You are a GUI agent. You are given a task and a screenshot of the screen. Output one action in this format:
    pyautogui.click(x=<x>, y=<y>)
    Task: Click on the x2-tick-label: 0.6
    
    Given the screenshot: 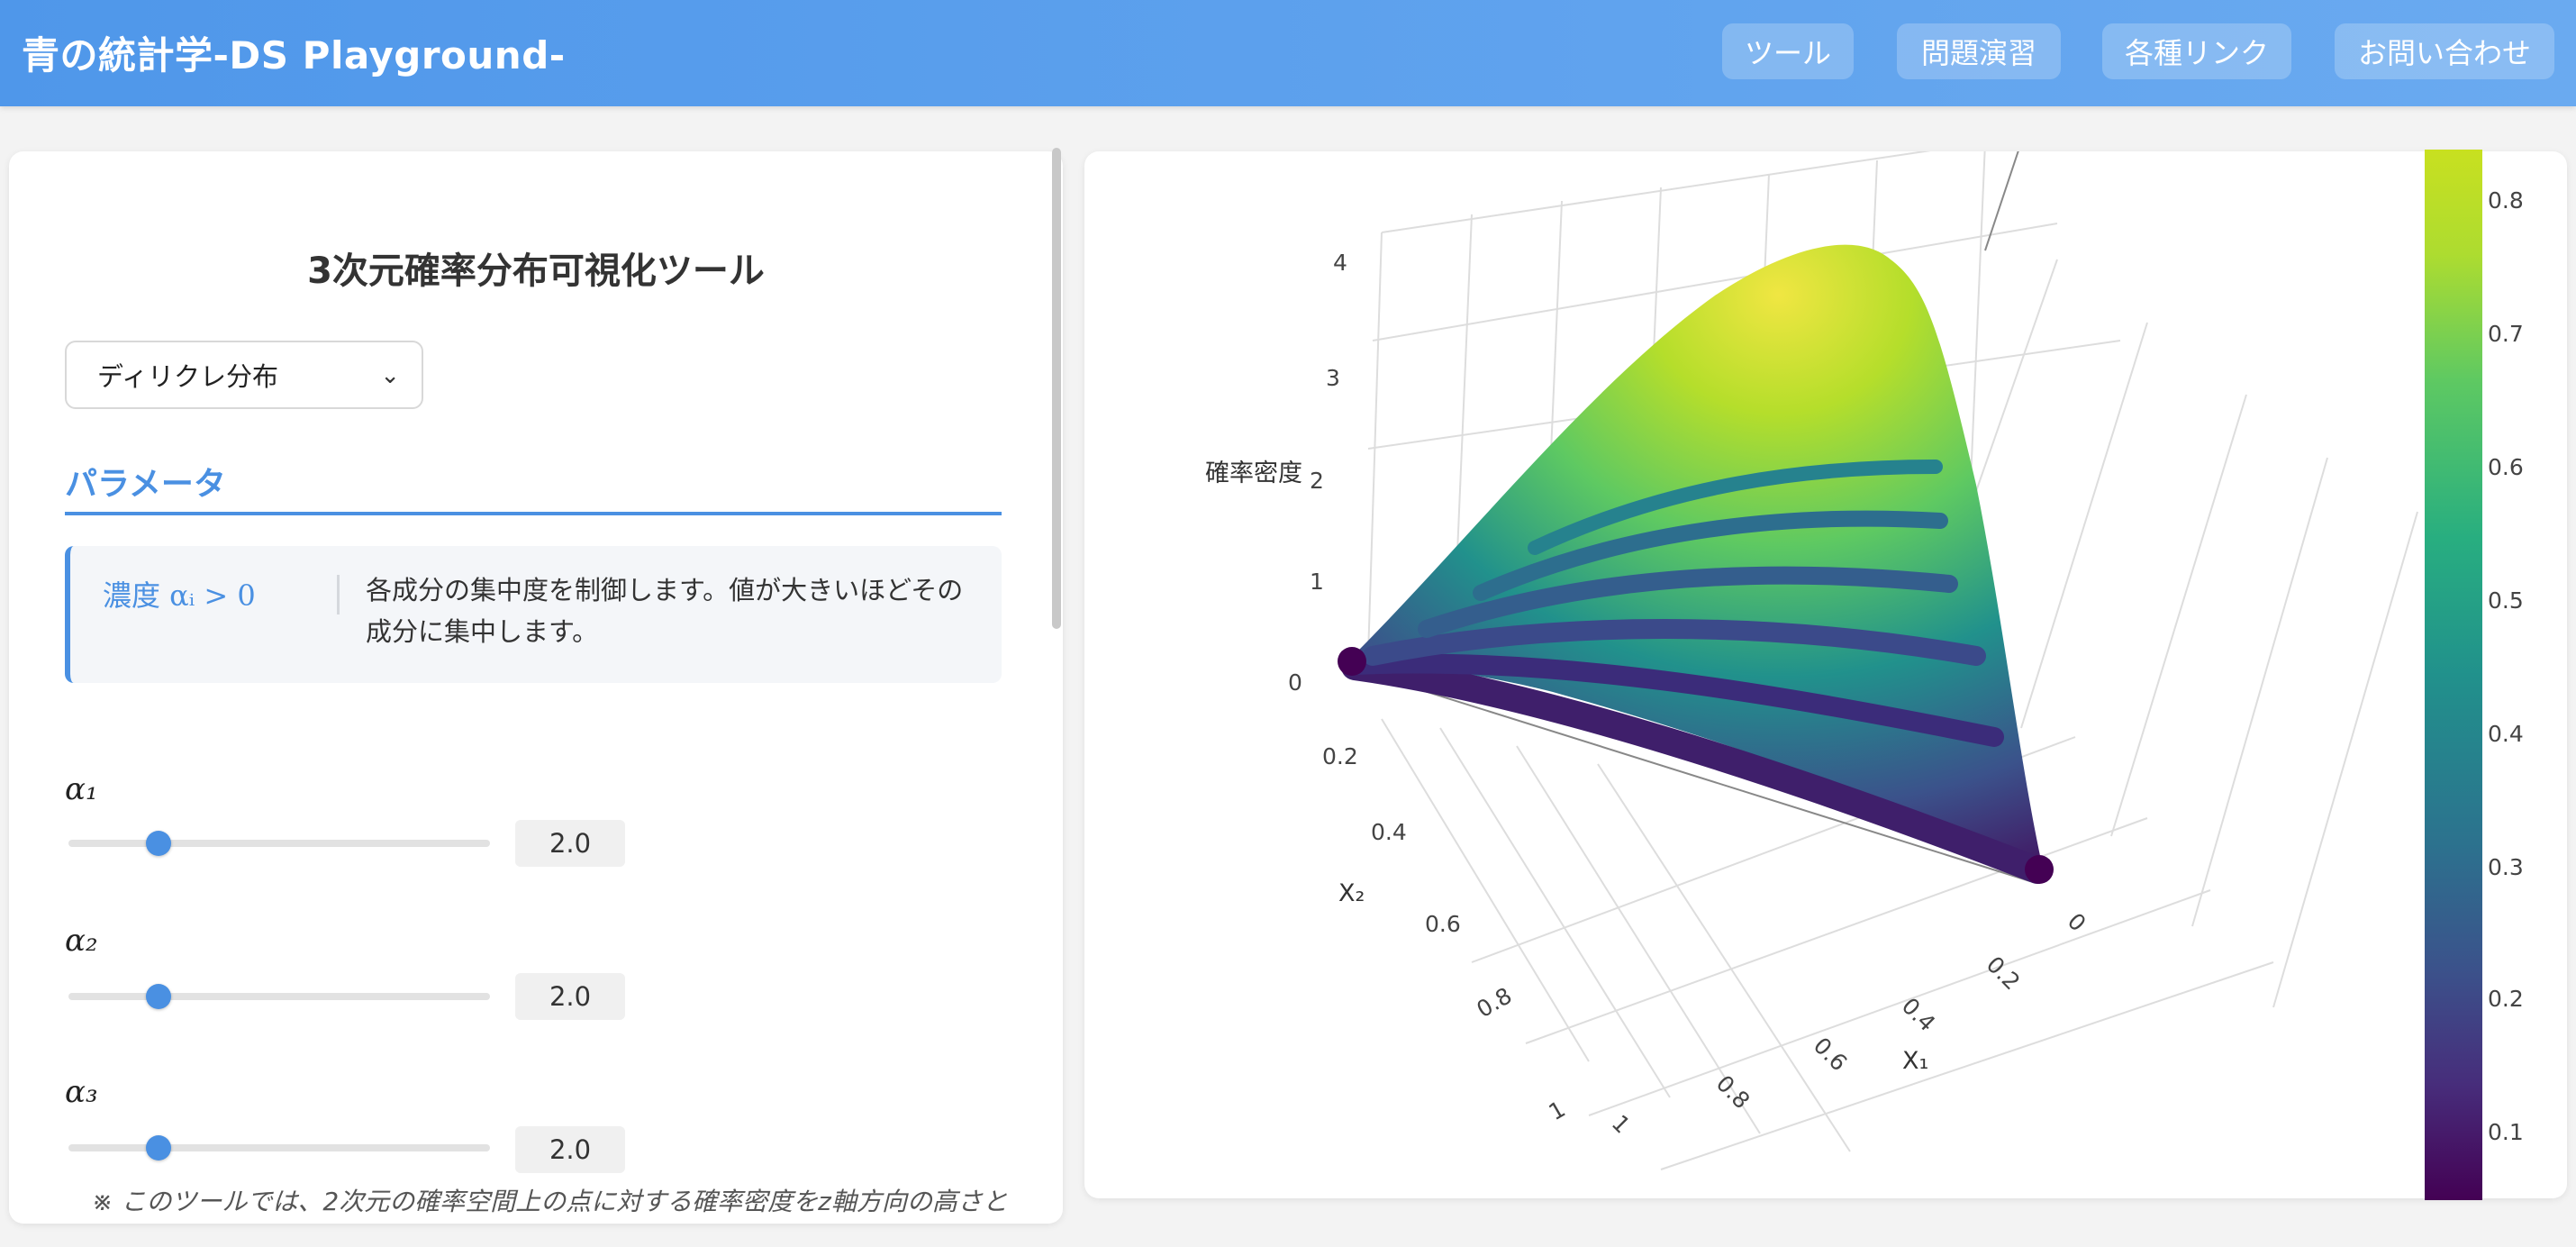 What is the action you would take?
    pyautogui.click(x=1443, y=924)
    